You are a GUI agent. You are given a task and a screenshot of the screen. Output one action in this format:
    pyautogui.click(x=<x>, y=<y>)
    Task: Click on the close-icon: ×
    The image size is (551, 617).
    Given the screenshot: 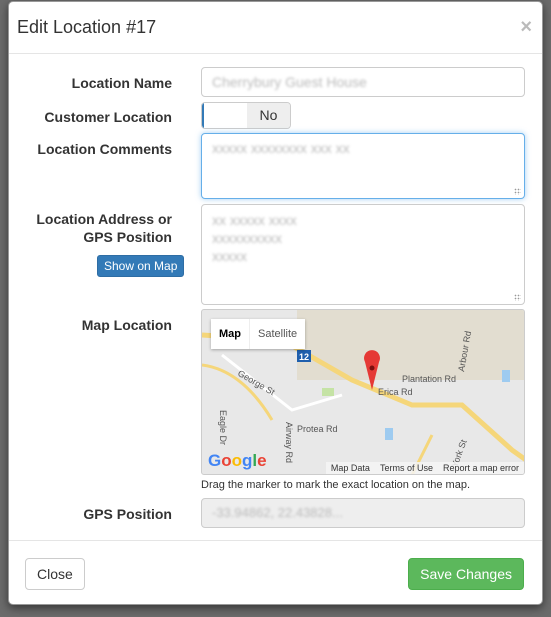 What is the action you would take?
    pyautogui.click(x=526, y=27)
    